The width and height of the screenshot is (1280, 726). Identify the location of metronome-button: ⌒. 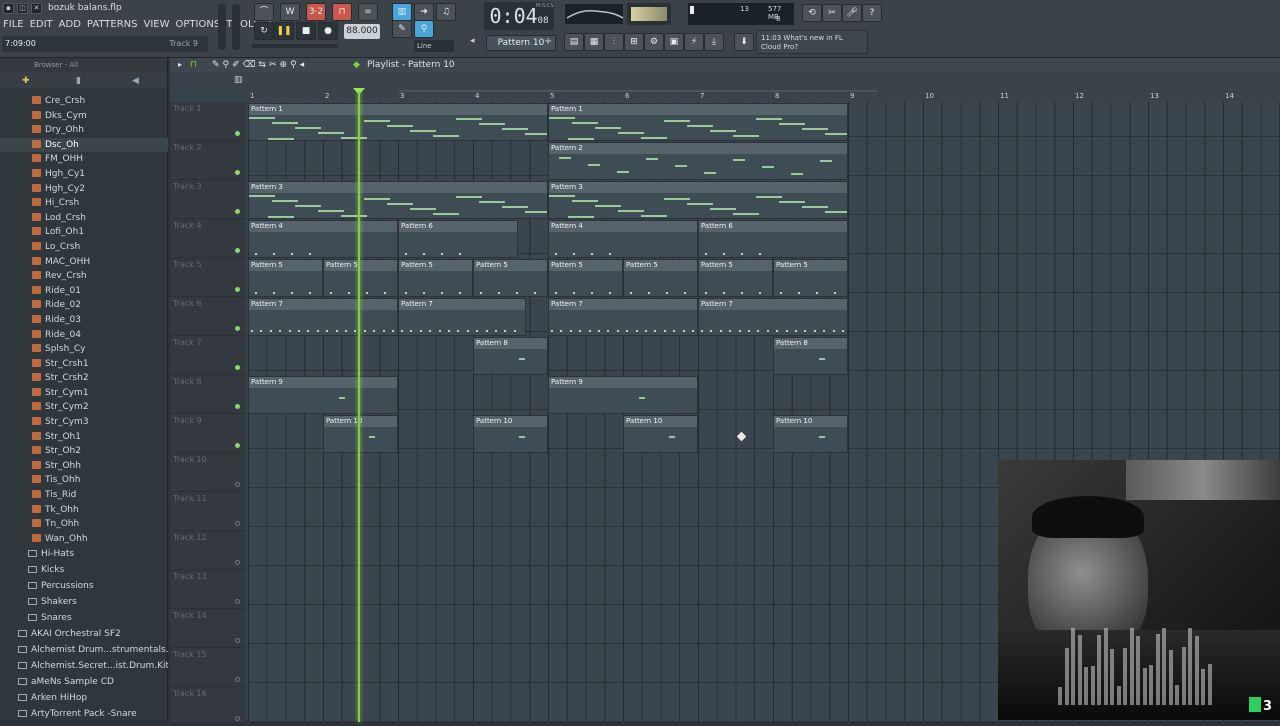
(264, 12).